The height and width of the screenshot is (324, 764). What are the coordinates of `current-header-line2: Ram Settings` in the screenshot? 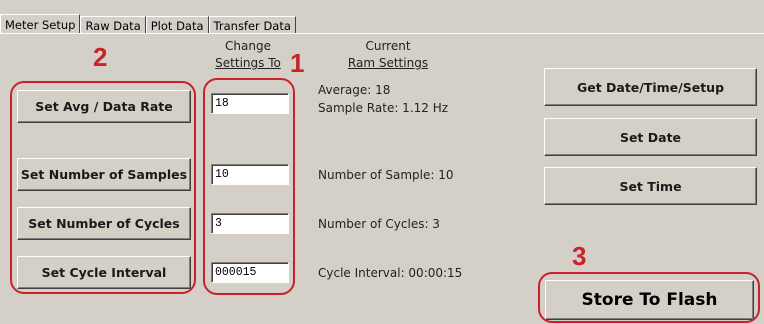 It's located at (388, 63).